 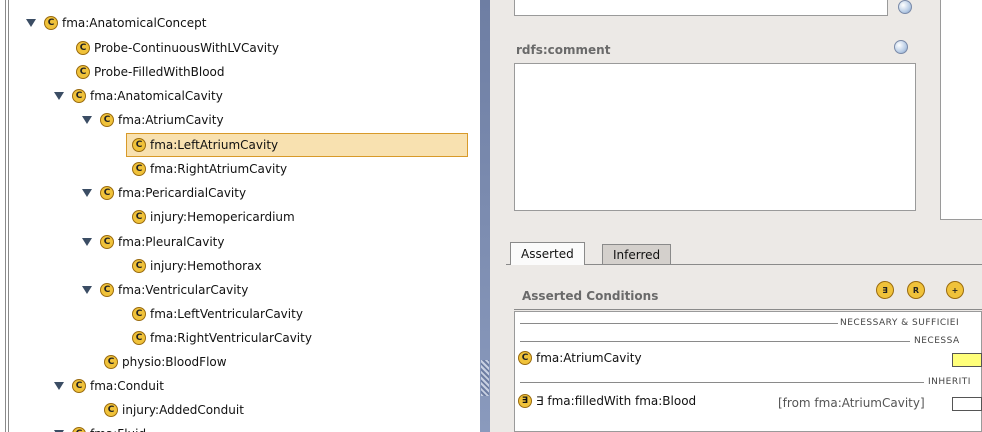 I want to click on annotation-add-icon, so click(x=905, y=7).